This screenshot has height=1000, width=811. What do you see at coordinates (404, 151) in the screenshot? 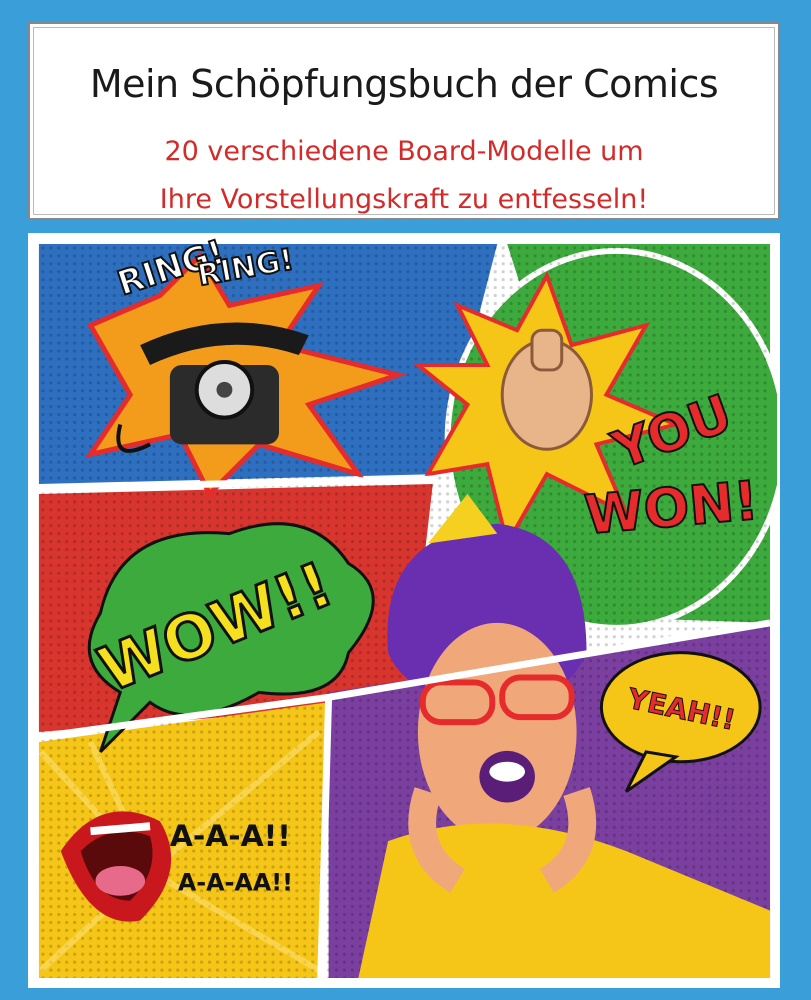
I see `subtitle-line-1: 20 verschiedene Board-Modelle um` at bounding box center [404, 151].